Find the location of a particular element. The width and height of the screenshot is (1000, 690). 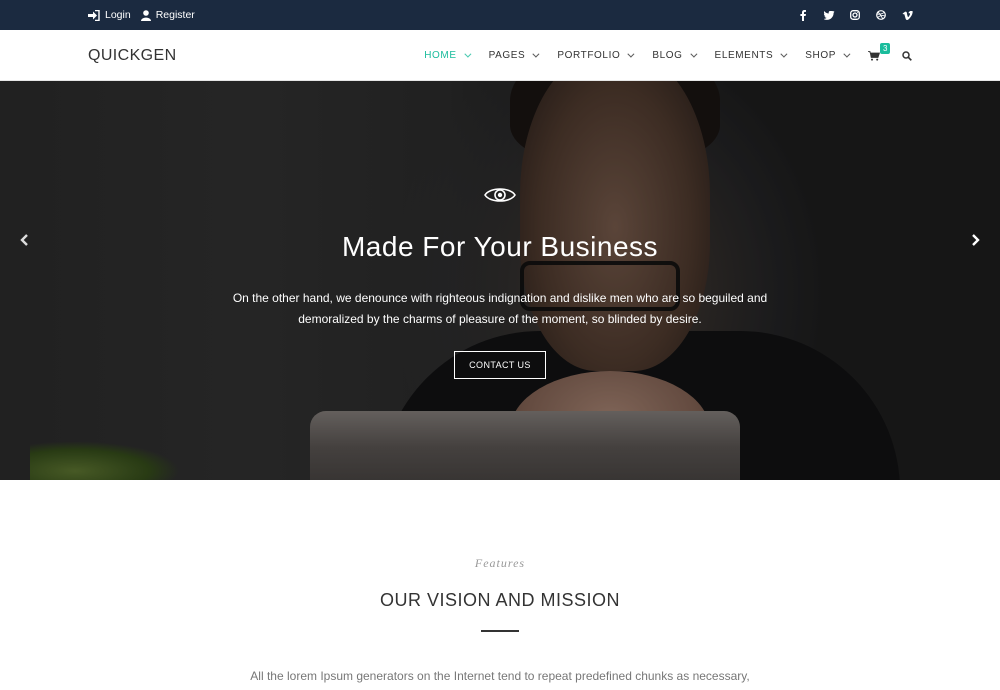

eye-icon is located at coordinates (500, 195).